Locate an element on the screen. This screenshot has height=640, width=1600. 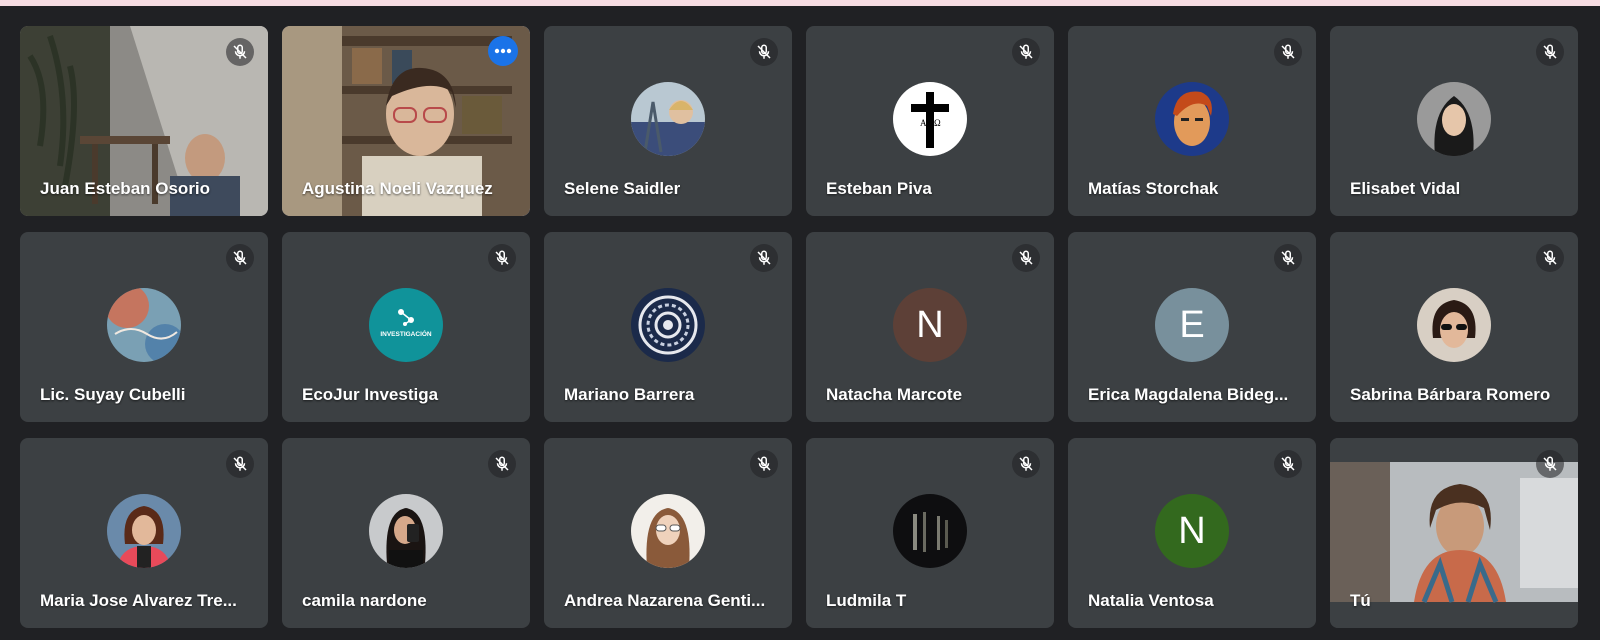
participant-initial-avatar: E is located at coordinates (1192, 325).